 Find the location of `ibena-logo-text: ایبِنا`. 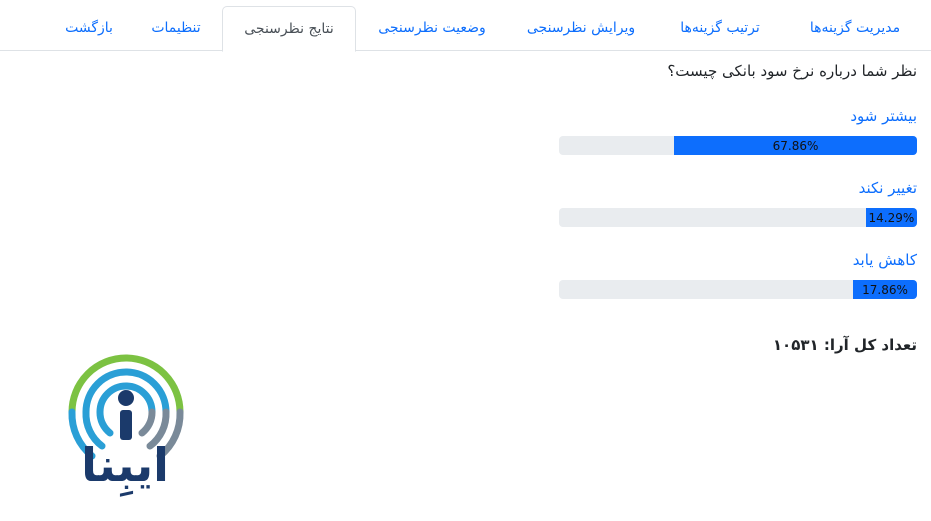

ibena-logo-text: ایبِنا is located at coordinates (125, 465).